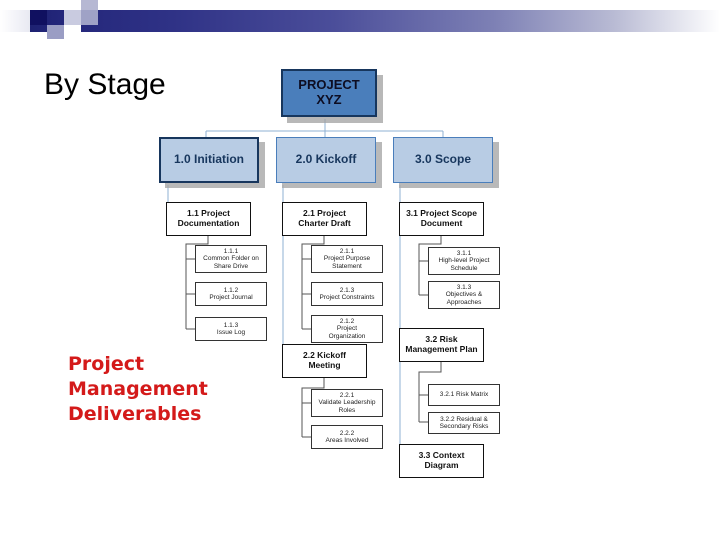 This screenshot has width=720, height=540. I want to click on node-label: 3.1.1 High-level Project Schedule, so click(464, 261).